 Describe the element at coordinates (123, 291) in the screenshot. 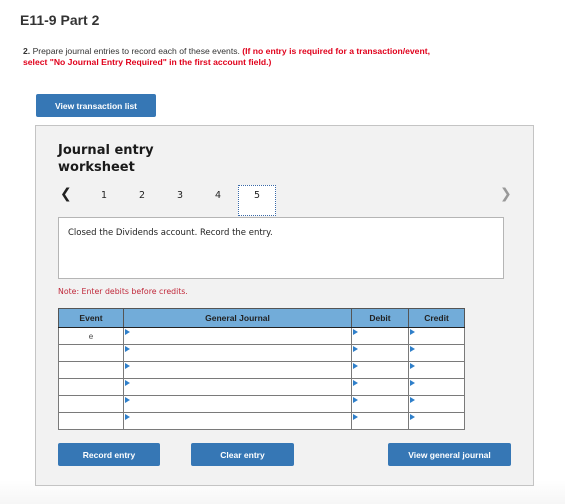

I see `debits-note: Note: Enter debits before credits.` at that location.